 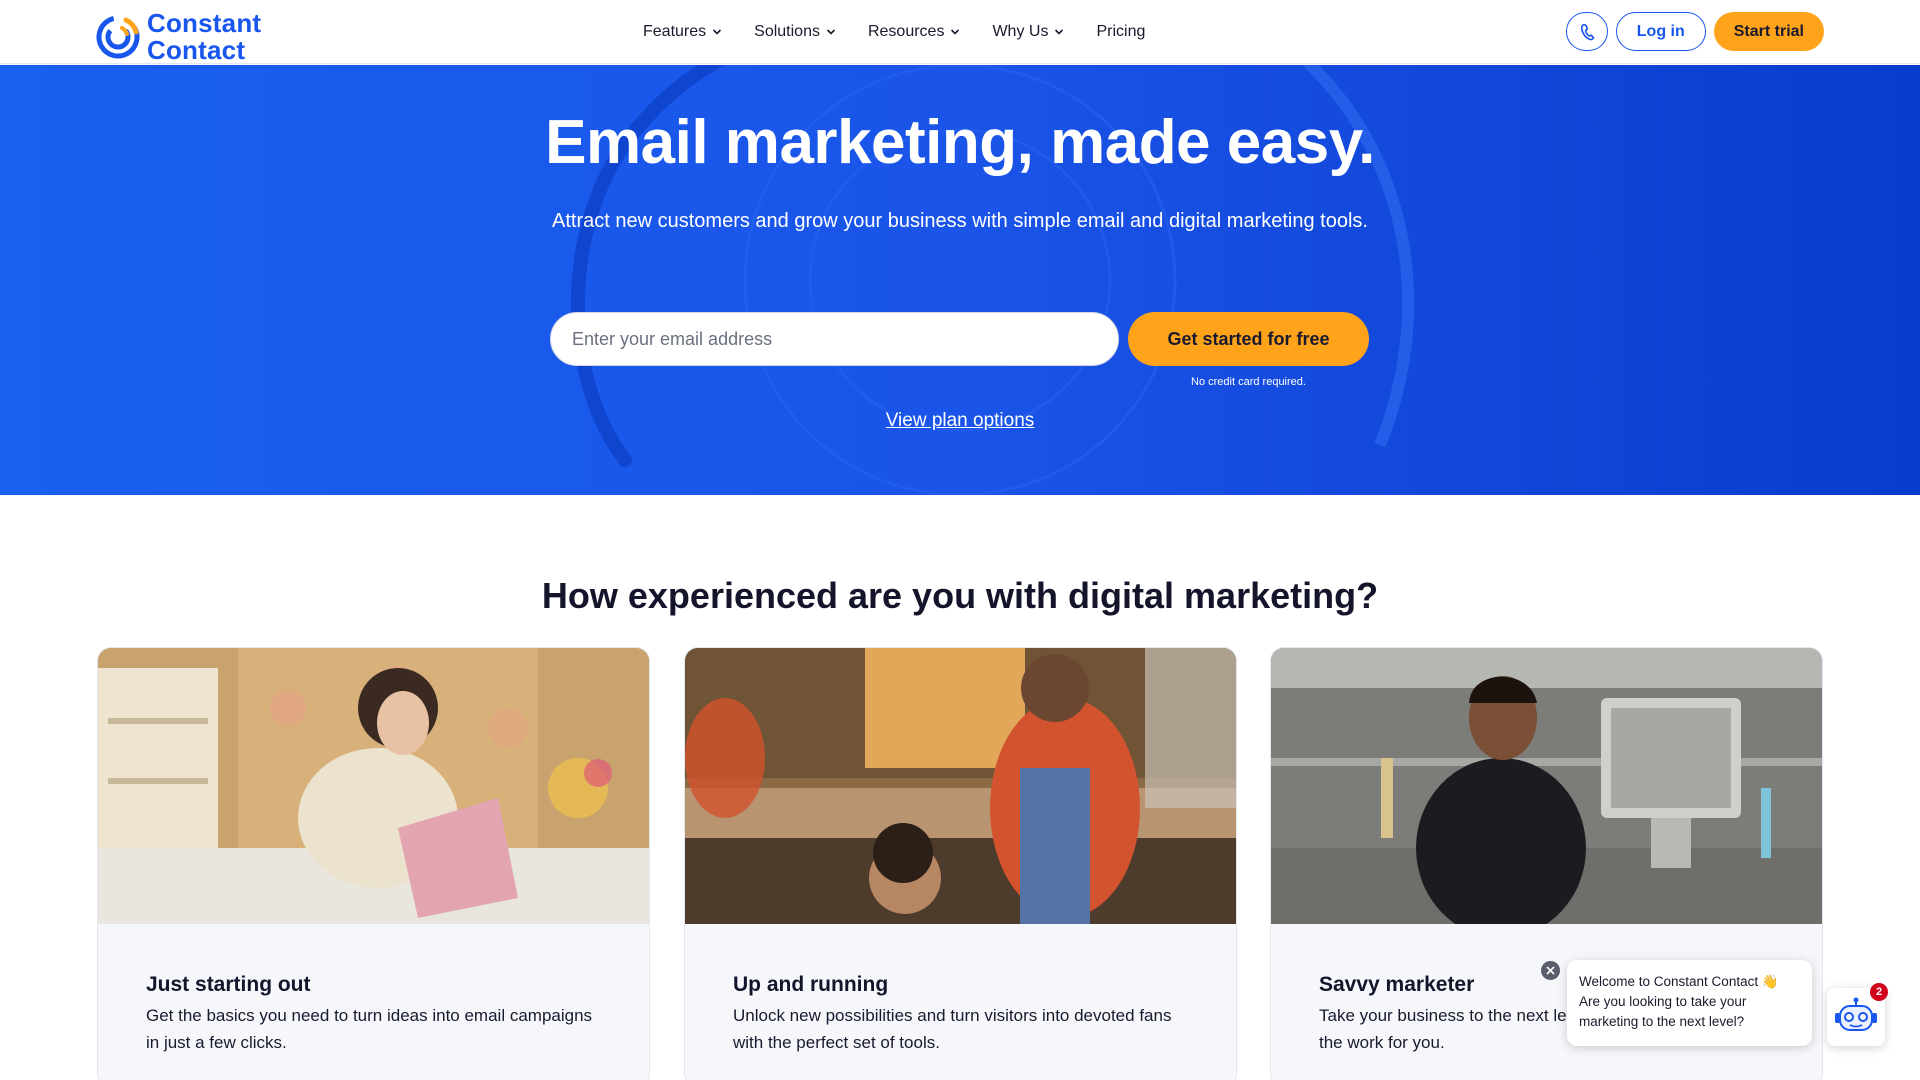 I want to click on plan-link-row: View plan options, so click(x=960, y=421).